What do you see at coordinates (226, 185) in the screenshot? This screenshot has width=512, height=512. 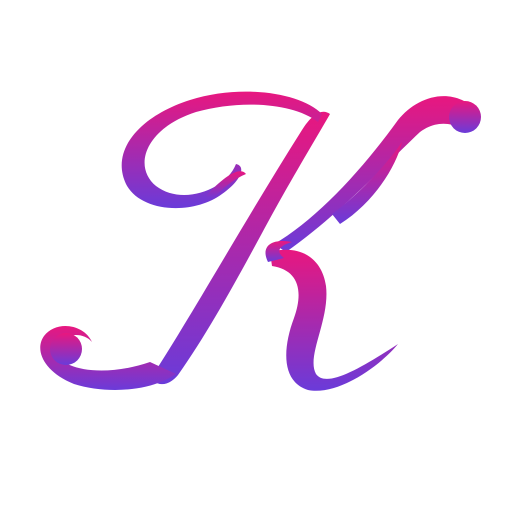 I see `k-inner-curl` at bounding box center [226, 185].